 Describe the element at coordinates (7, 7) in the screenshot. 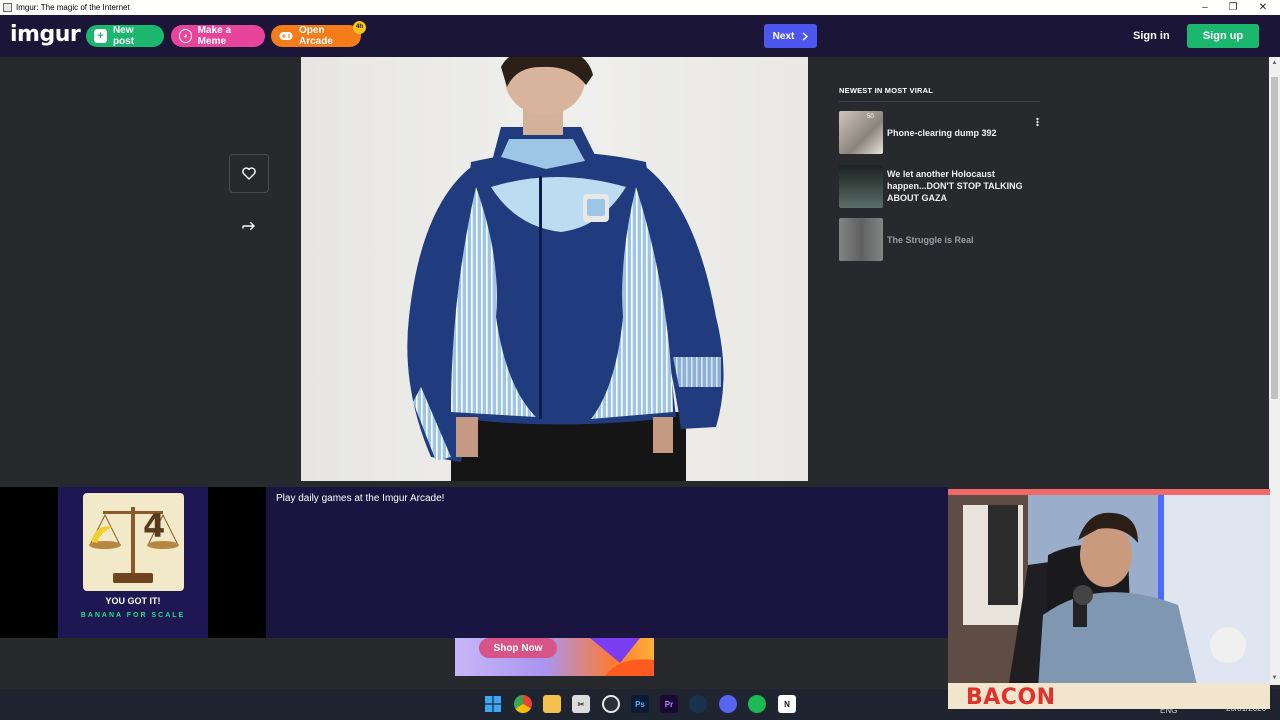

I see `app-icon` at that location.